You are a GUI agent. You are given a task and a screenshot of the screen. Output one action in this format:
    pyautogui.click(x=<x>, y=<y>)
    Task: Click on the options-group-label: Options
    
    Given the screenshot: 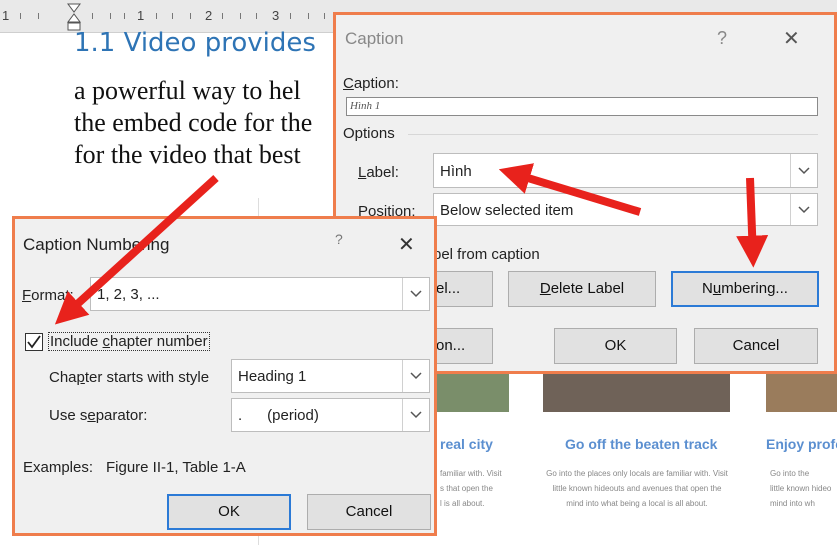 What is the action you would take?
    pyautogui.click(x=369, y=133)
    